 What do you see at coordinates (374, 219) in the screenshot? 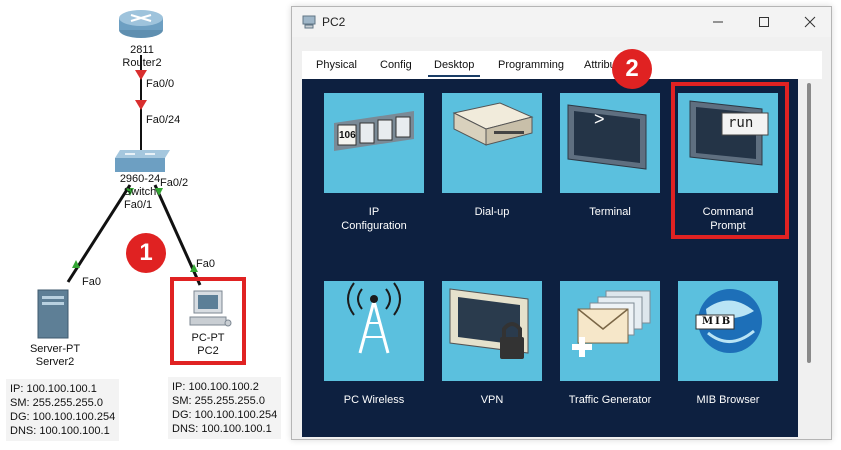
I see `ip-configuration-label: IP Configuration` at bounding box center [374, 219].